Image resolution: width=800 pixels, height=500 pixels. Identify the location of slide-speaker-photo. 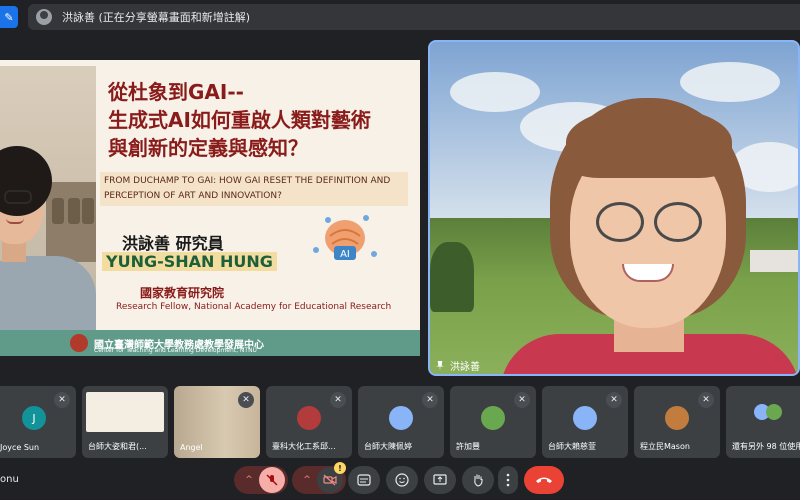
(48, 211).